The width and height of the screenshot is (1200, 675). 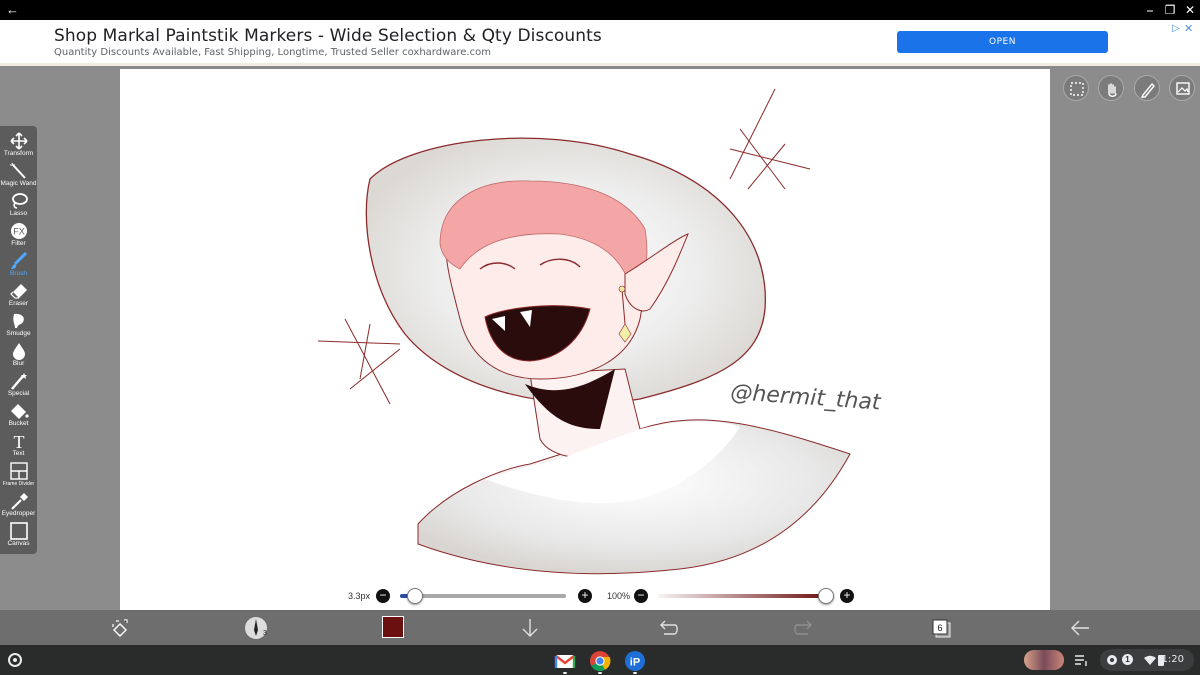 What do you see at coordinates (18, 175) in the screenshot?
I see `tool-magic-wand: Magic Wand` at bounding box center [18, 175].